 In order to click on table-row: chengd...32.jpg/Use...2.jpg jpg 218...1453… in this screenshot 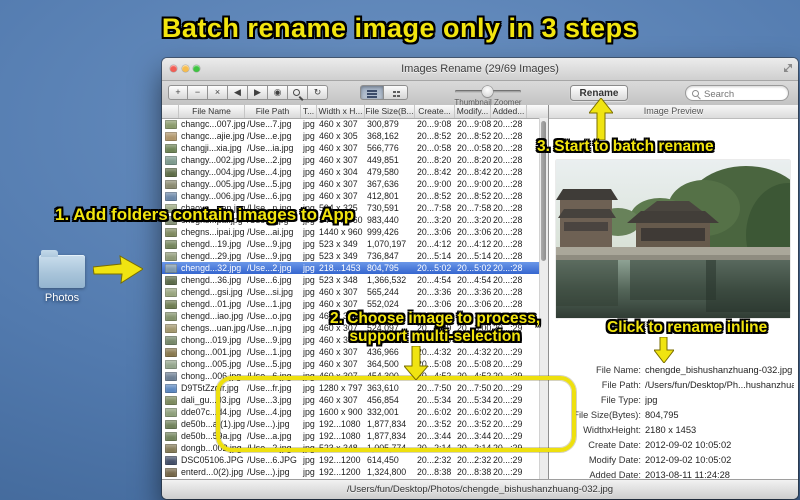, I will do `click(351, 268)`.